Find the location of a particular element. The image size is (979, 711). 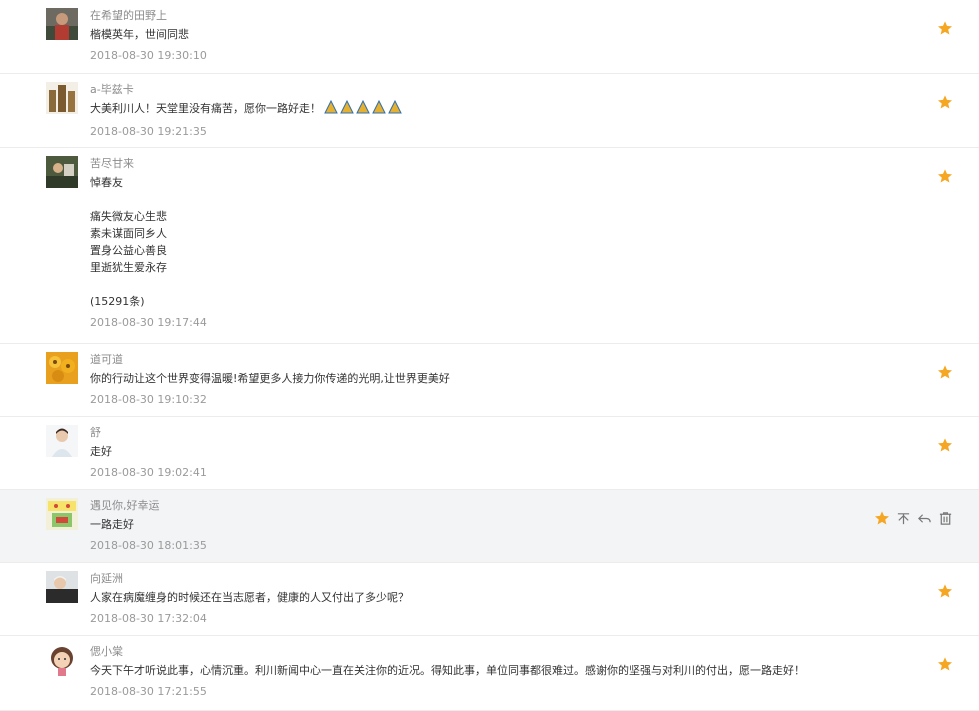

praying-hands-emoji-icon is located at coordinates (364, 109).